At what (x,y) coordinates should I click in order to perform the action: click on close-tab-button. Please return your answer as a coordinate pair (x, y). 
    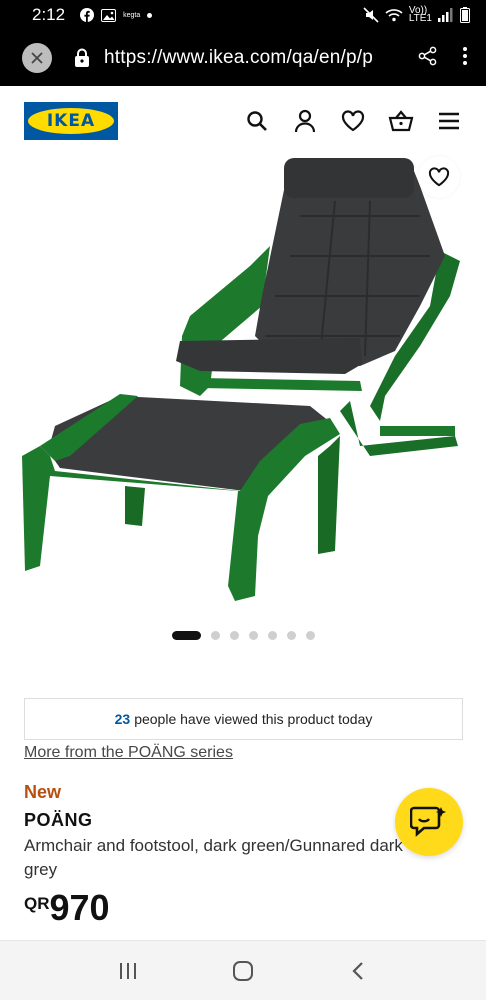
    Looking at the image, I should click on (37, 58).